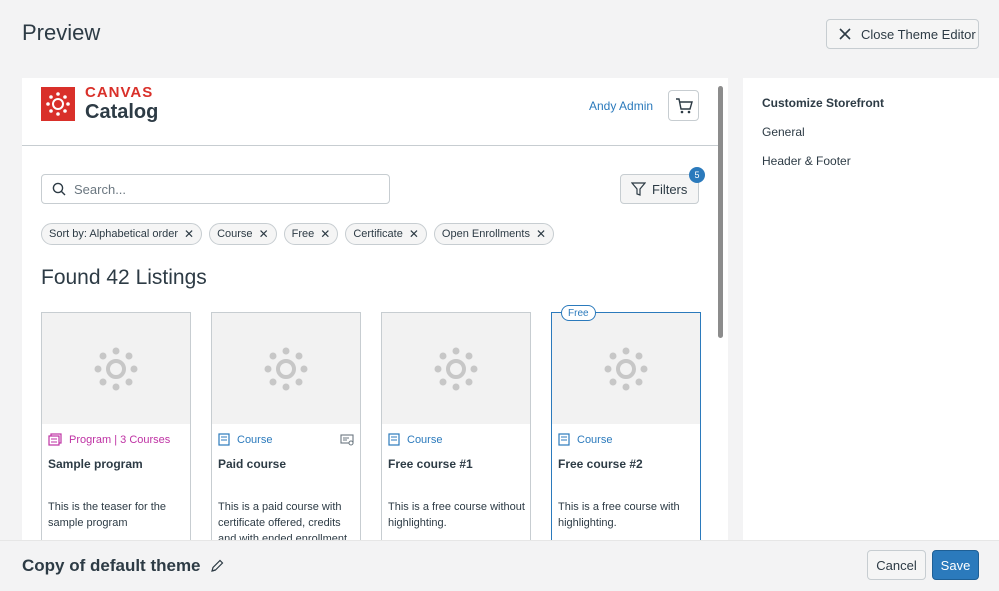  What do you see at coordinates (670, 189) in the screenshot?
I see `filters-label: Filters` at bounding box center [670, 189].